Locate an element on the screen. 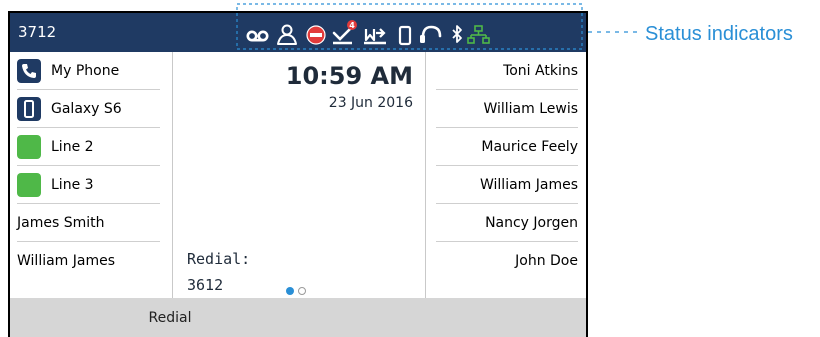 This screenshot has width=820, height=337. key-label: Nancy Jorgen is located at coordinates (531, 222).